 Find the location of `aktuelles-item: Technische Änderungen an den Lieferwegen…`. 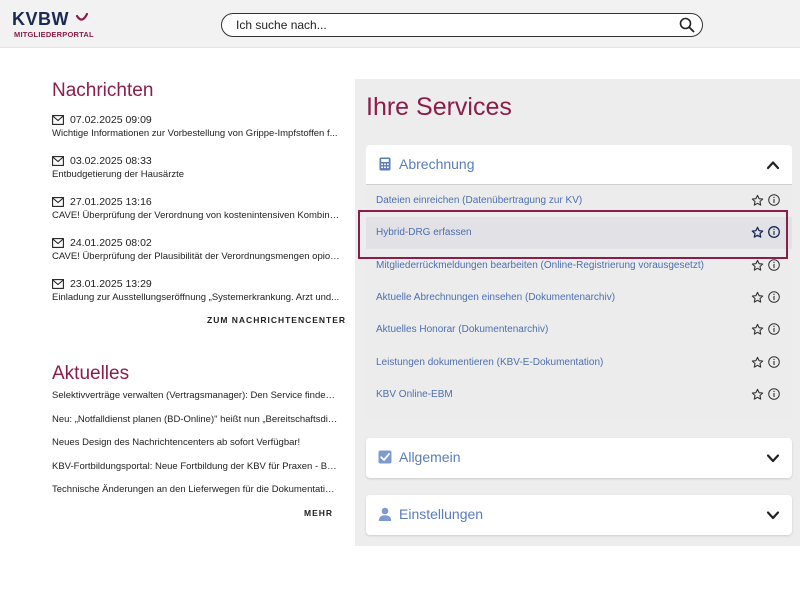

aktuelles-item: Technische Änderungen an den Lieferwegen… is located at coordinates (195, 496).